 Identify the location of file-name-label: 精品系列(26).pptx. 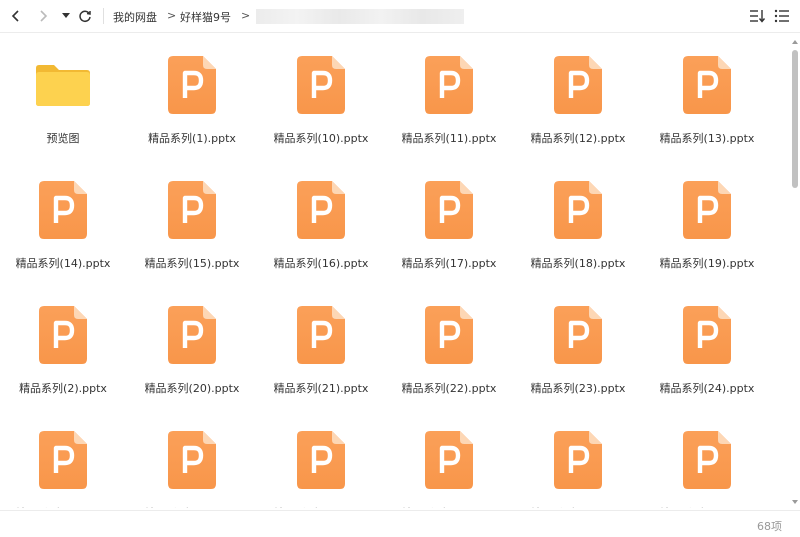
(192, 506).